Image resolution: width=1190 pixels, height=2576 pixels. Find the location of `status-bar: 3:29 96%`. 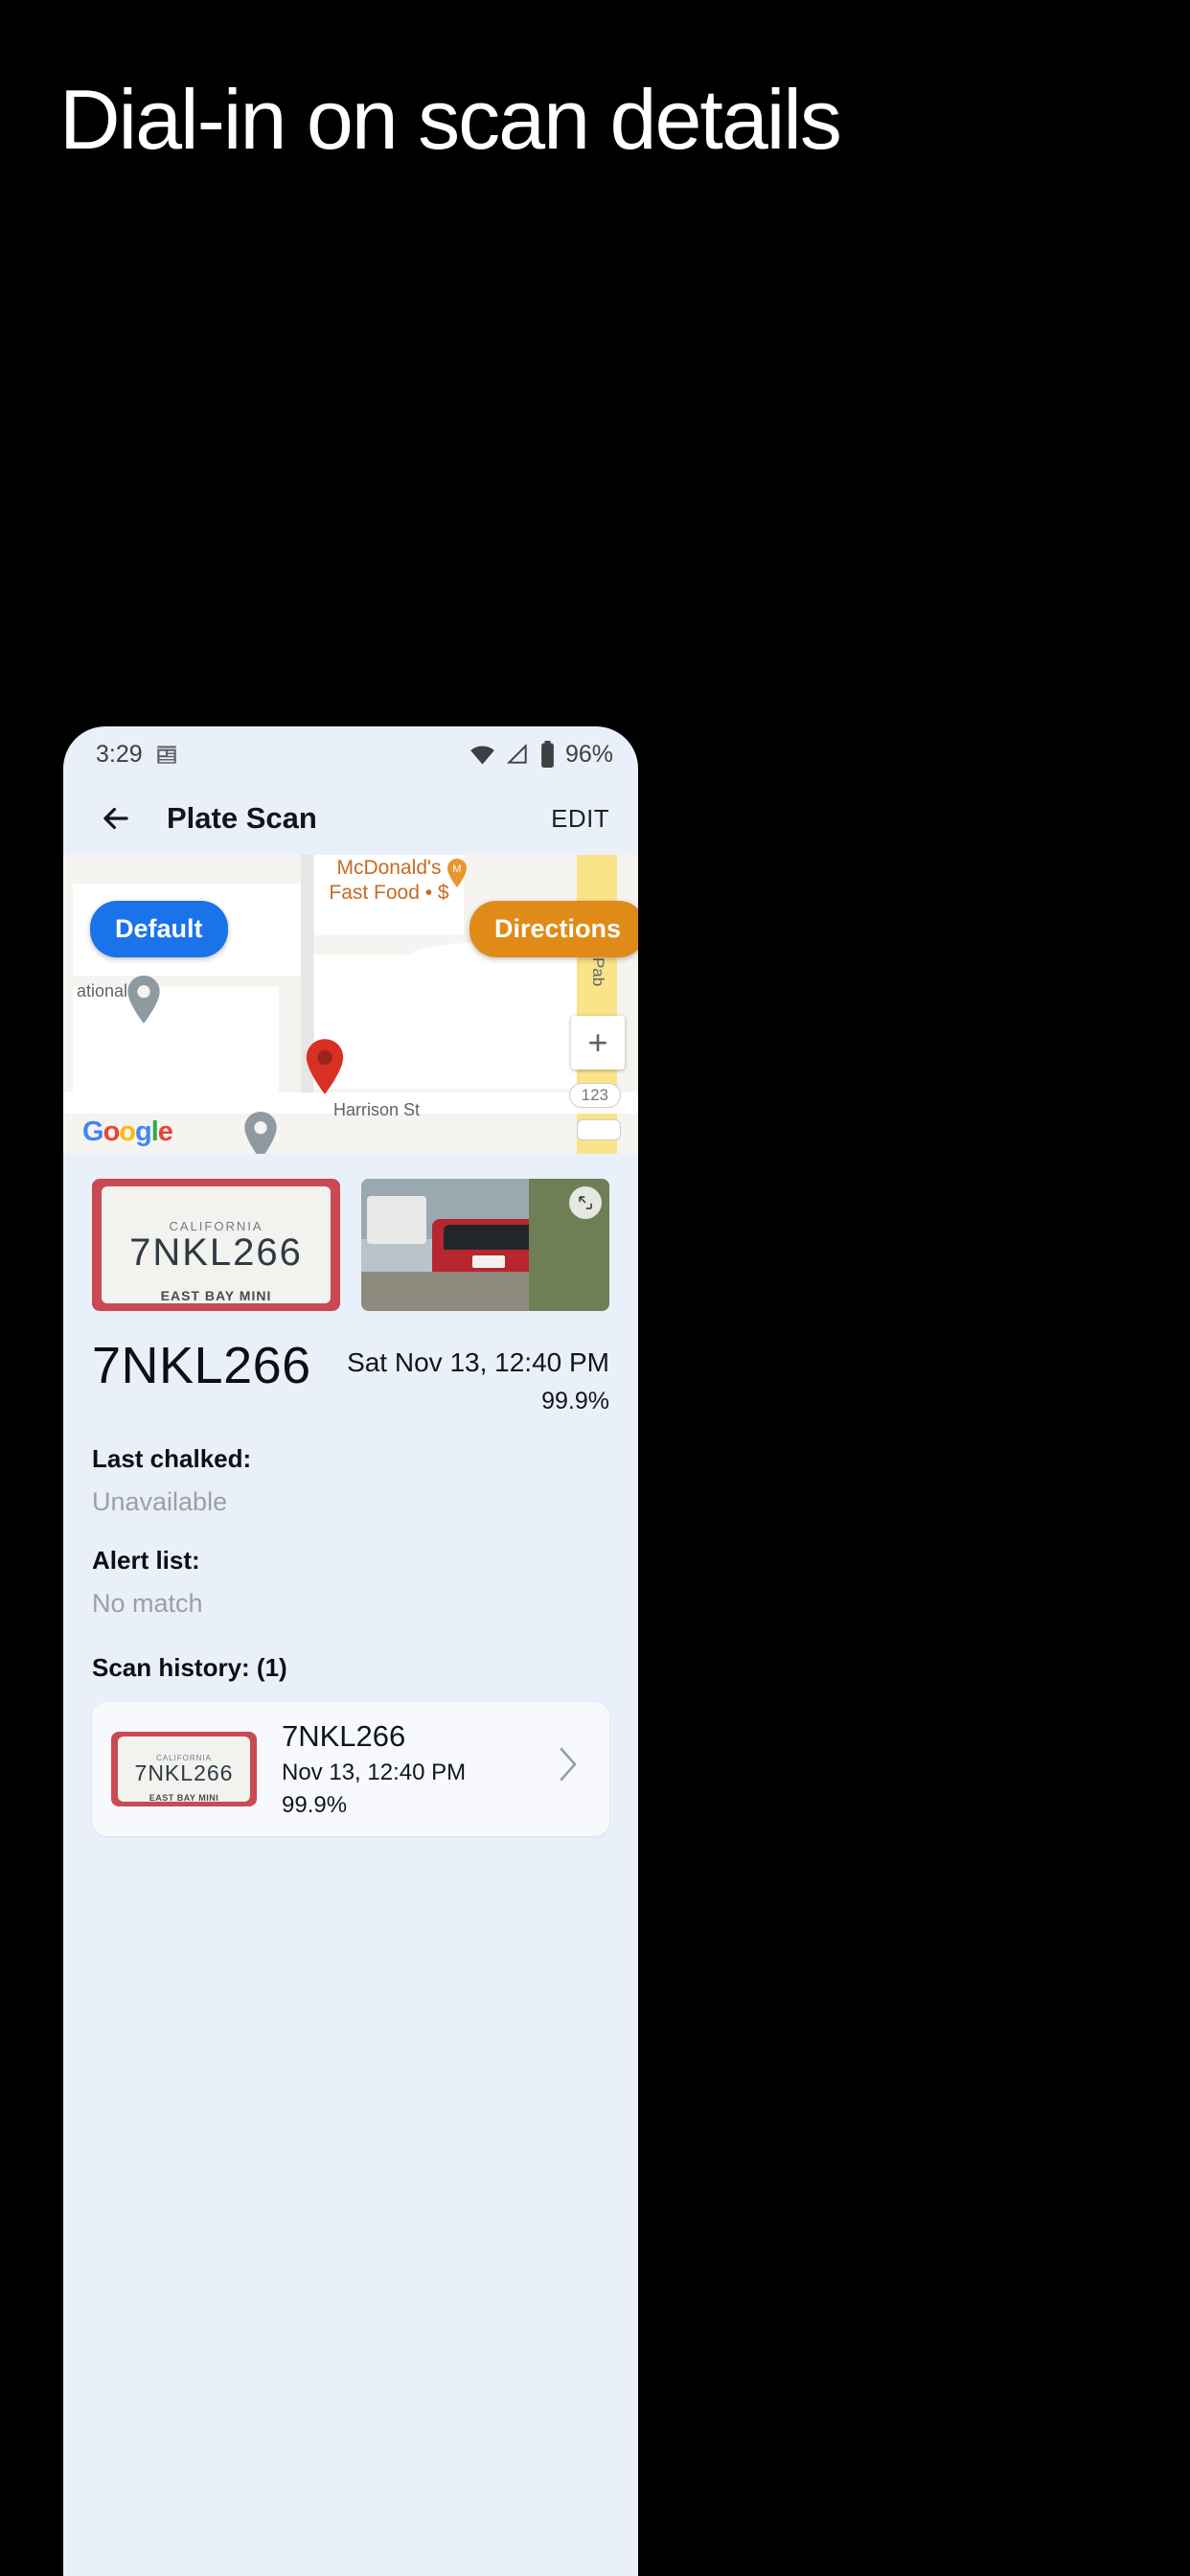

status-bar: 3:29 96% is located at coordinates (350, 754).